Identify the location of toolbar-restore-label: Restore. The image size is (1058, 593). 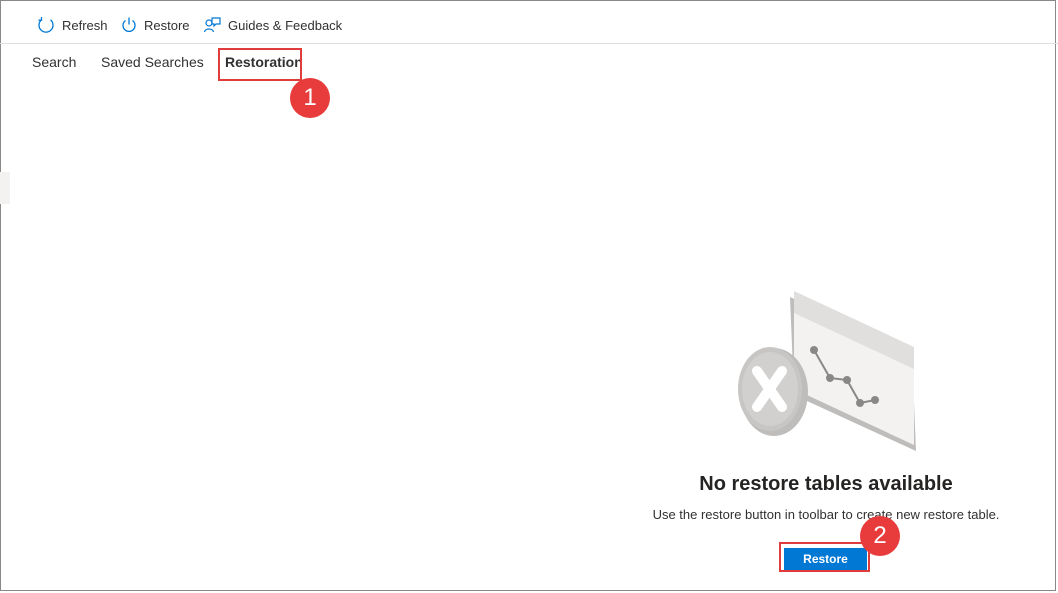
(167, 25).